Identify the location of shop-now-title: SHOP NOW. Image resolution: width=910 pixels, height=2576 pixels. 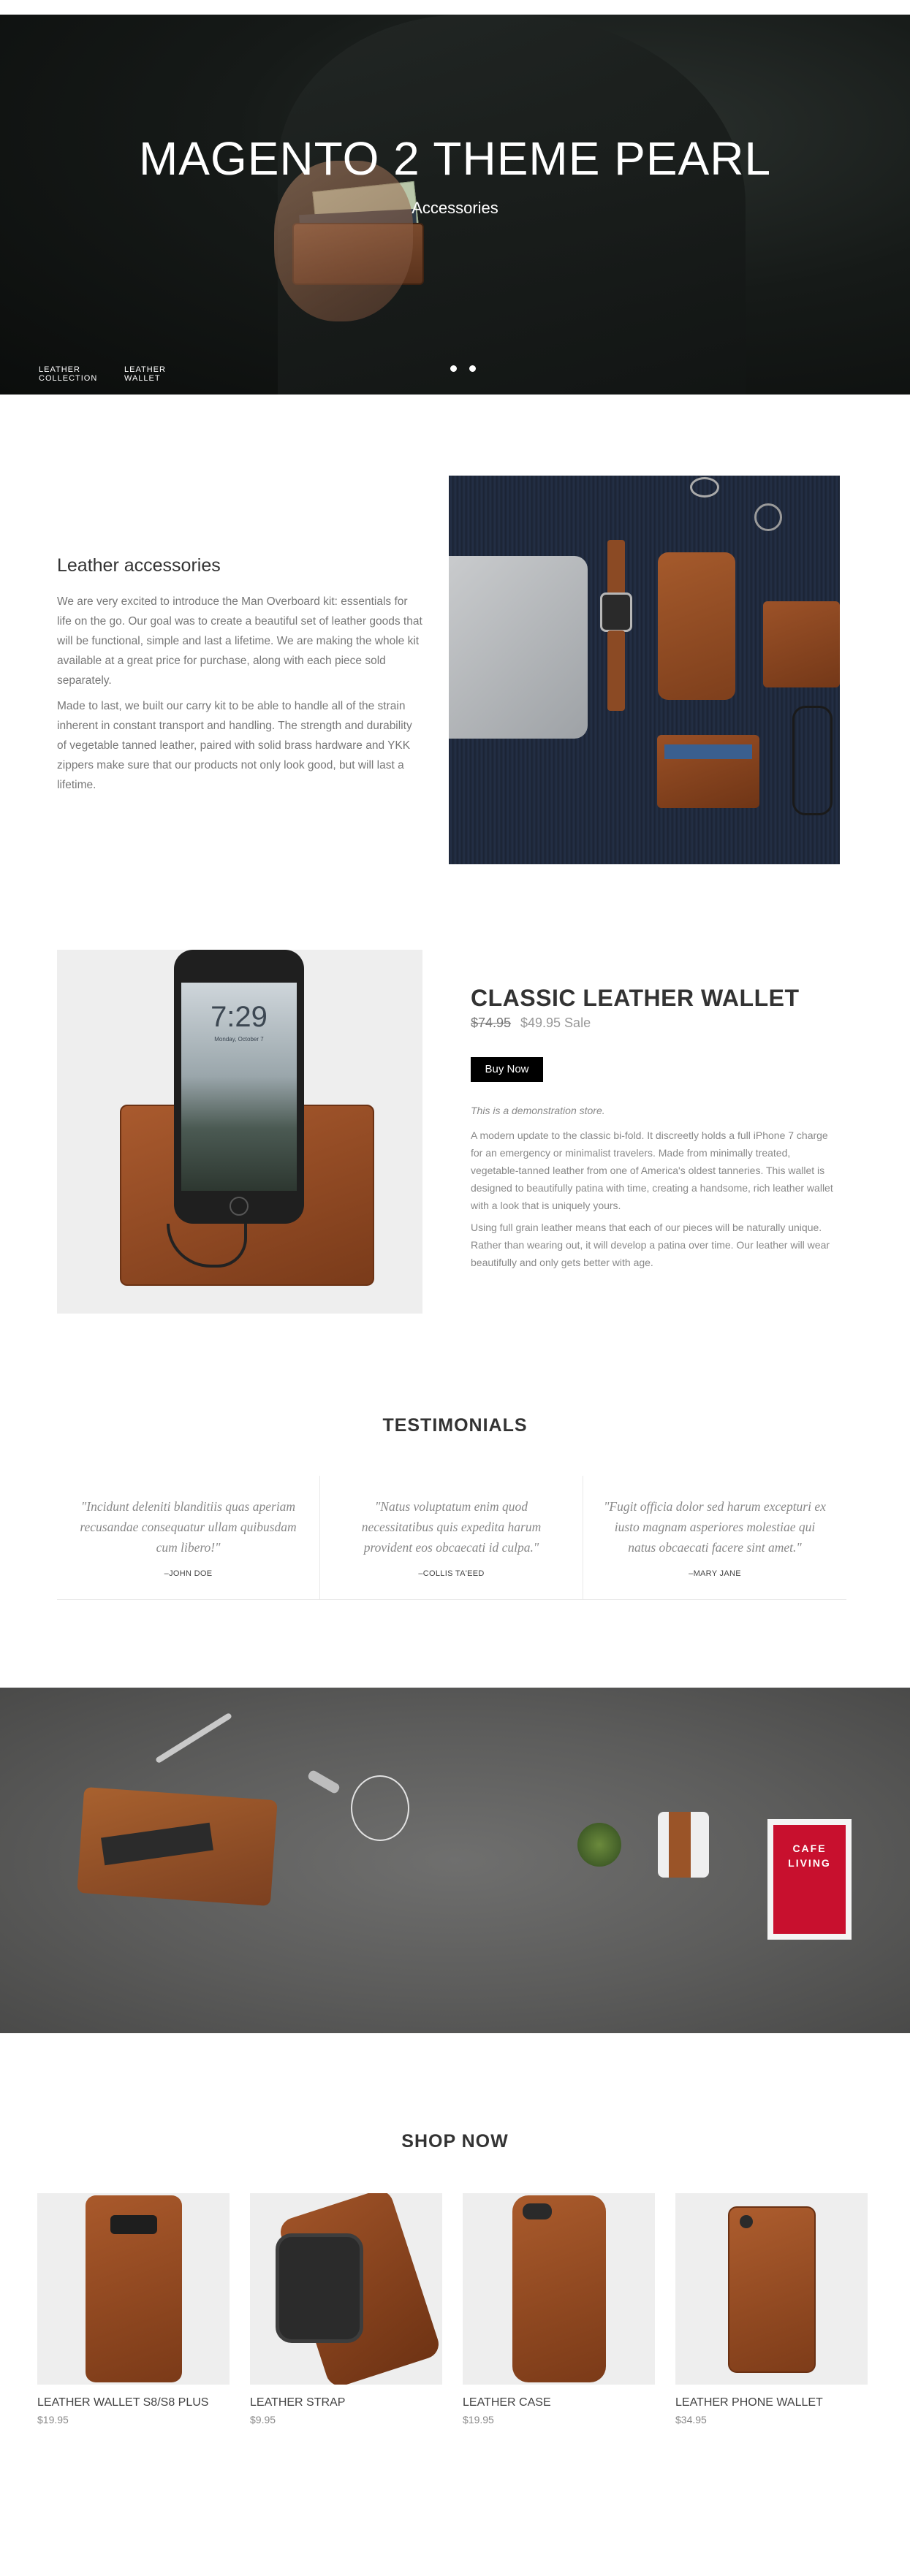
(455, 2141).